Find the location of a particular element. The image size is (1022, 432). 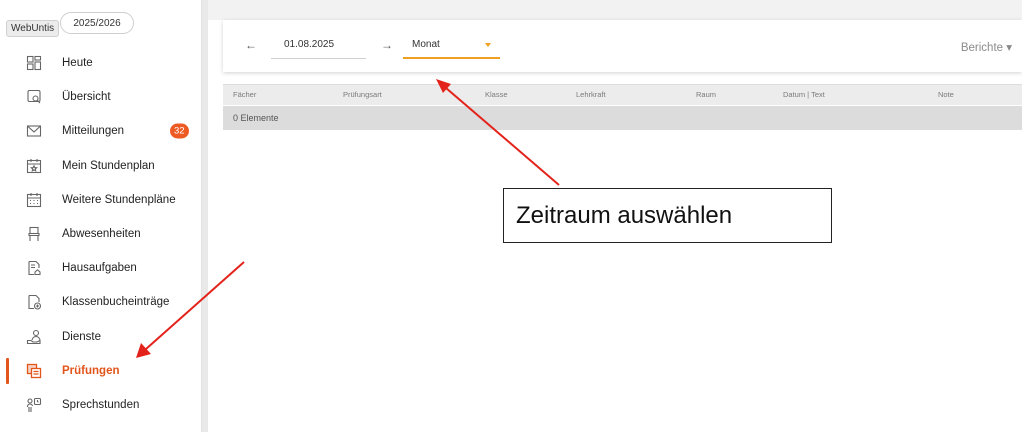

exams-icon is located at coordinates (34, 371).